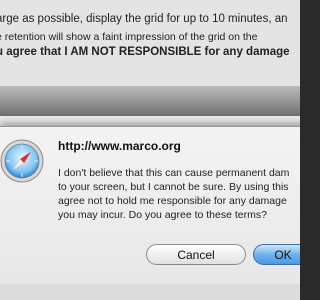  Describe the element at coordinates (276, 254) in the screenshot. I see `ok-button: OK` at that location.